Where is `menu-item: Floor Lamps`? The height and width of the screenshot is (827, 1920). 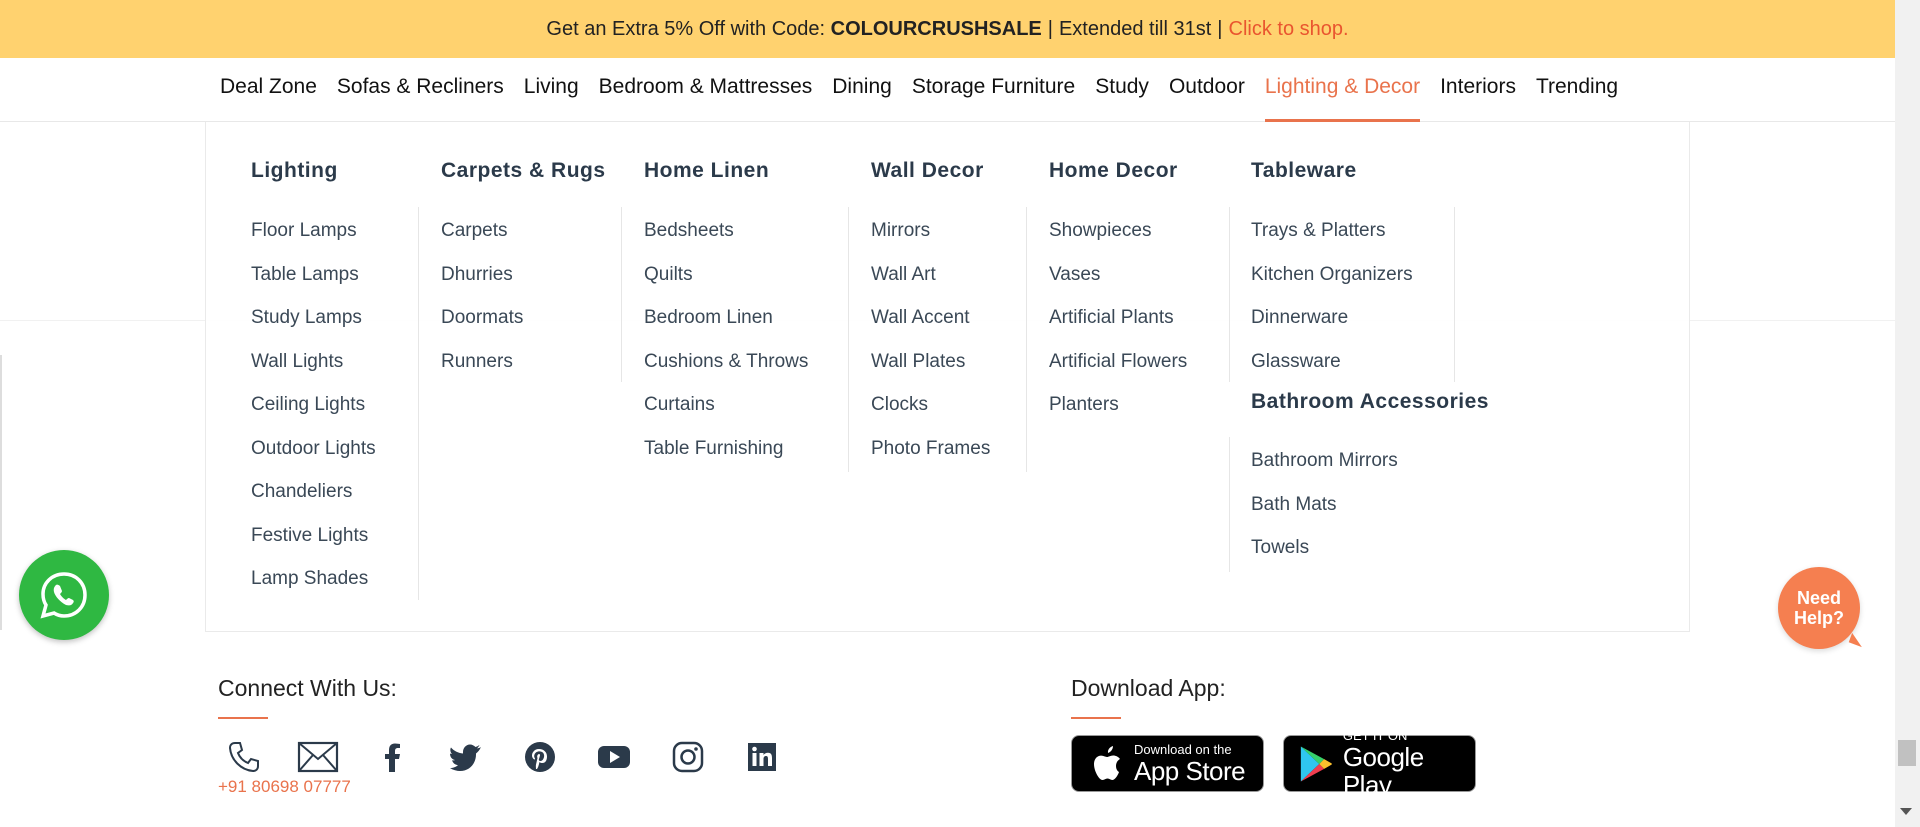
menu-item: Floor Lamps is located at coordinates (313, 231).